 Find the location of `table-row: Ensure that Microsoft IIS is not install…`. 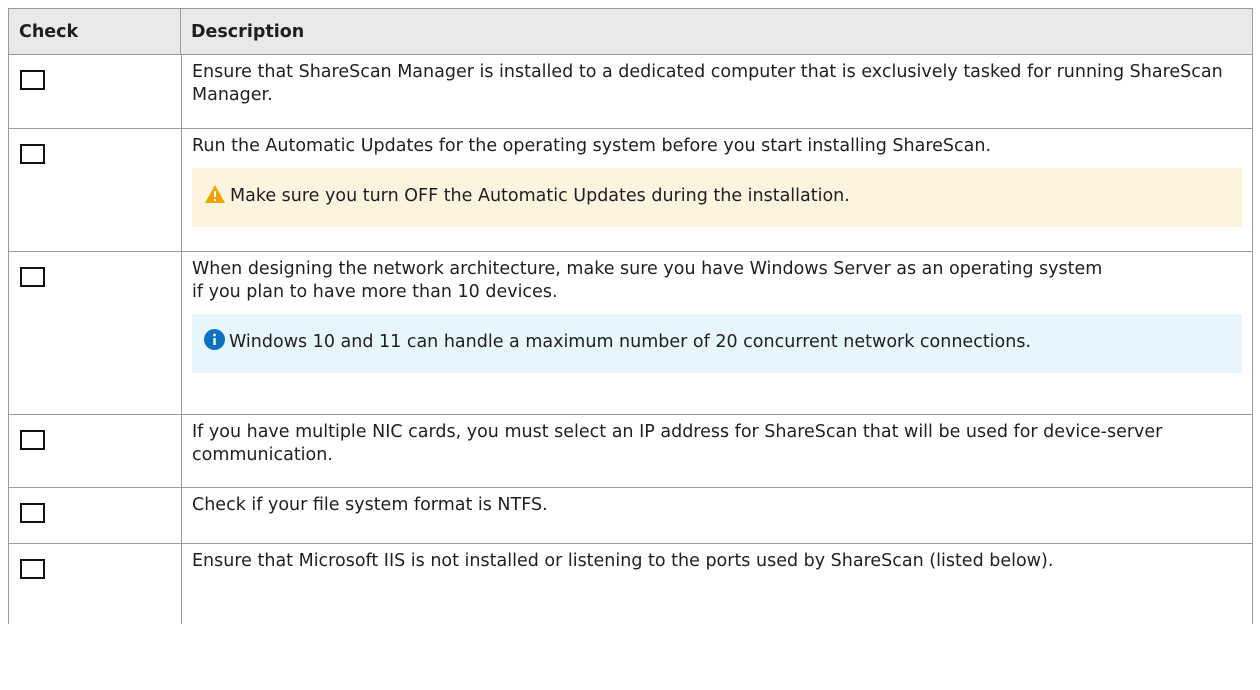

table-row: Ensure that Microsoft IIS is not install… is located at coordinates (631, 584).